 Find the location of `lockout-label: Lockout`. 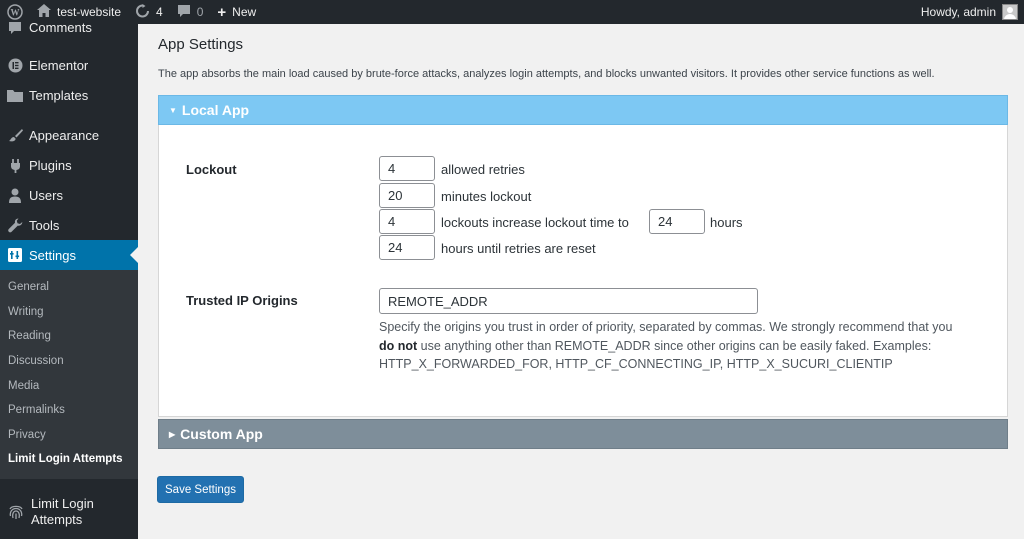

lockout-label: Lockout is located at coordinates (211, 169).